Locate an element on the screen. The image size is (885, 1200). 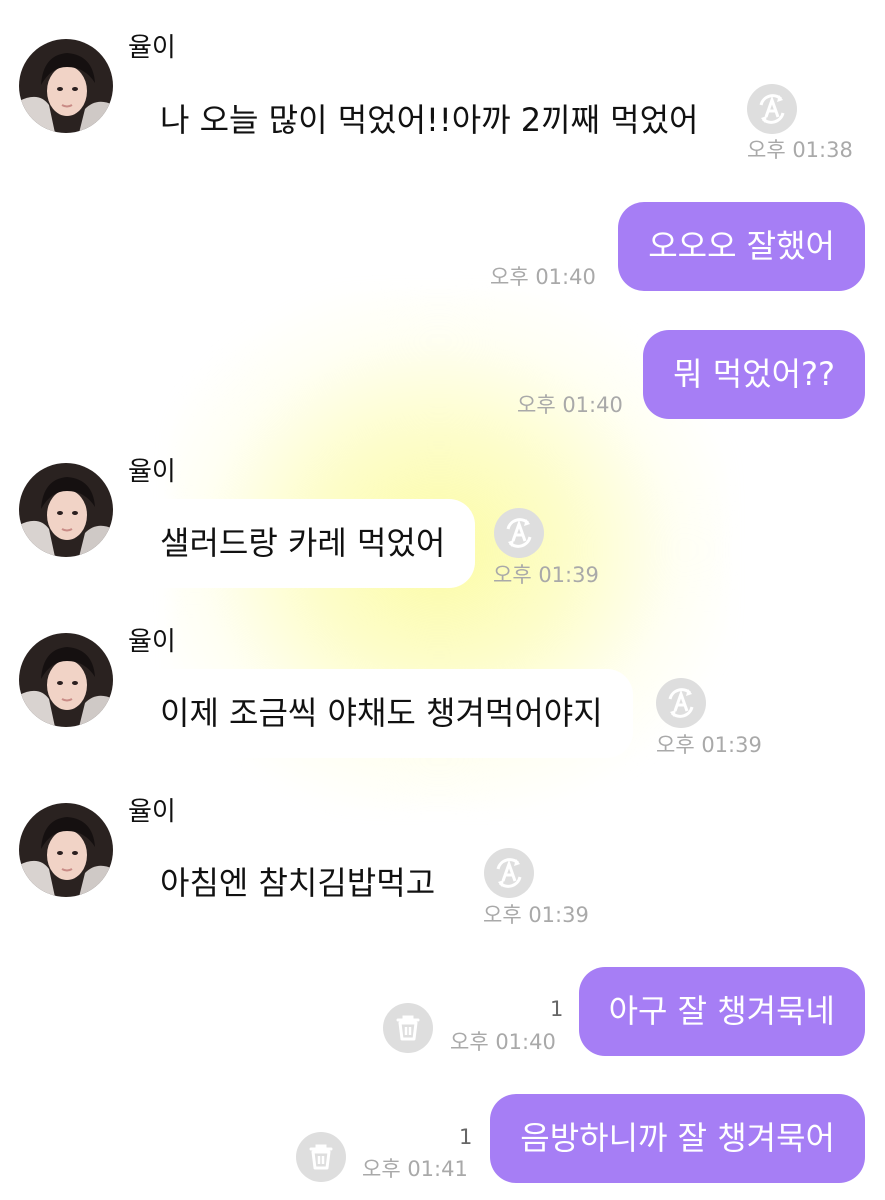
message-row: 율이 이제 조금씩 야채도 챙겨먹어야지 오후 01:39 is located at coordinates (442, 695).